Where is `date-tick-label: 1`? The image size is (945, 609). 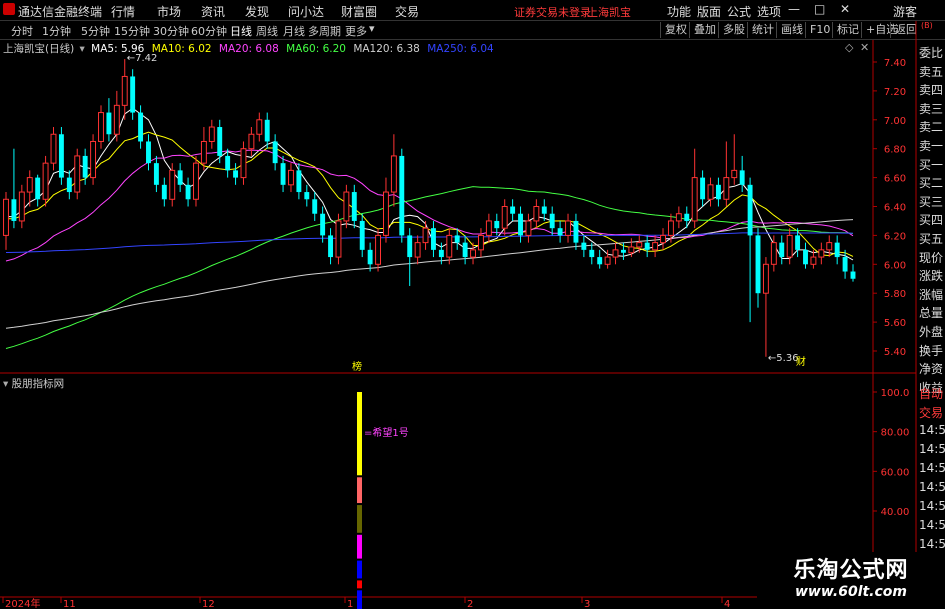 date-tick-label: 1 is located at coordinates (350, 604).